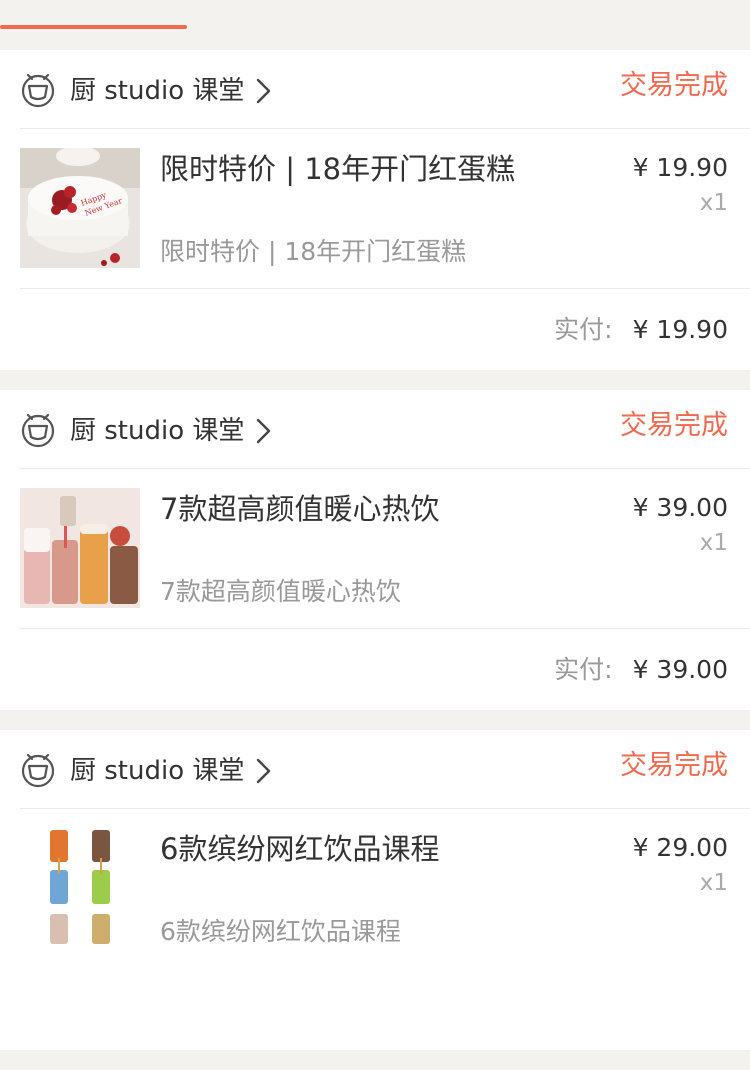 This screenshot has height=1070, width=750. I want to click on product-thumbnail: Happy New Year, so click(80, 208).